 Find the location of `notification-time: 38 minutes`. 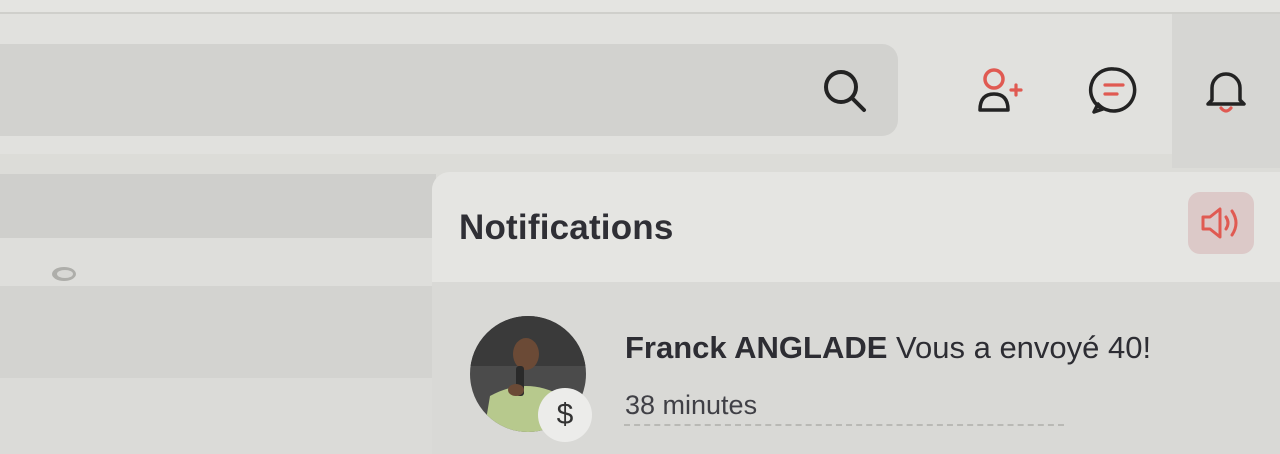

notification-time: 38 minutes is located at coordinates (691, 405).